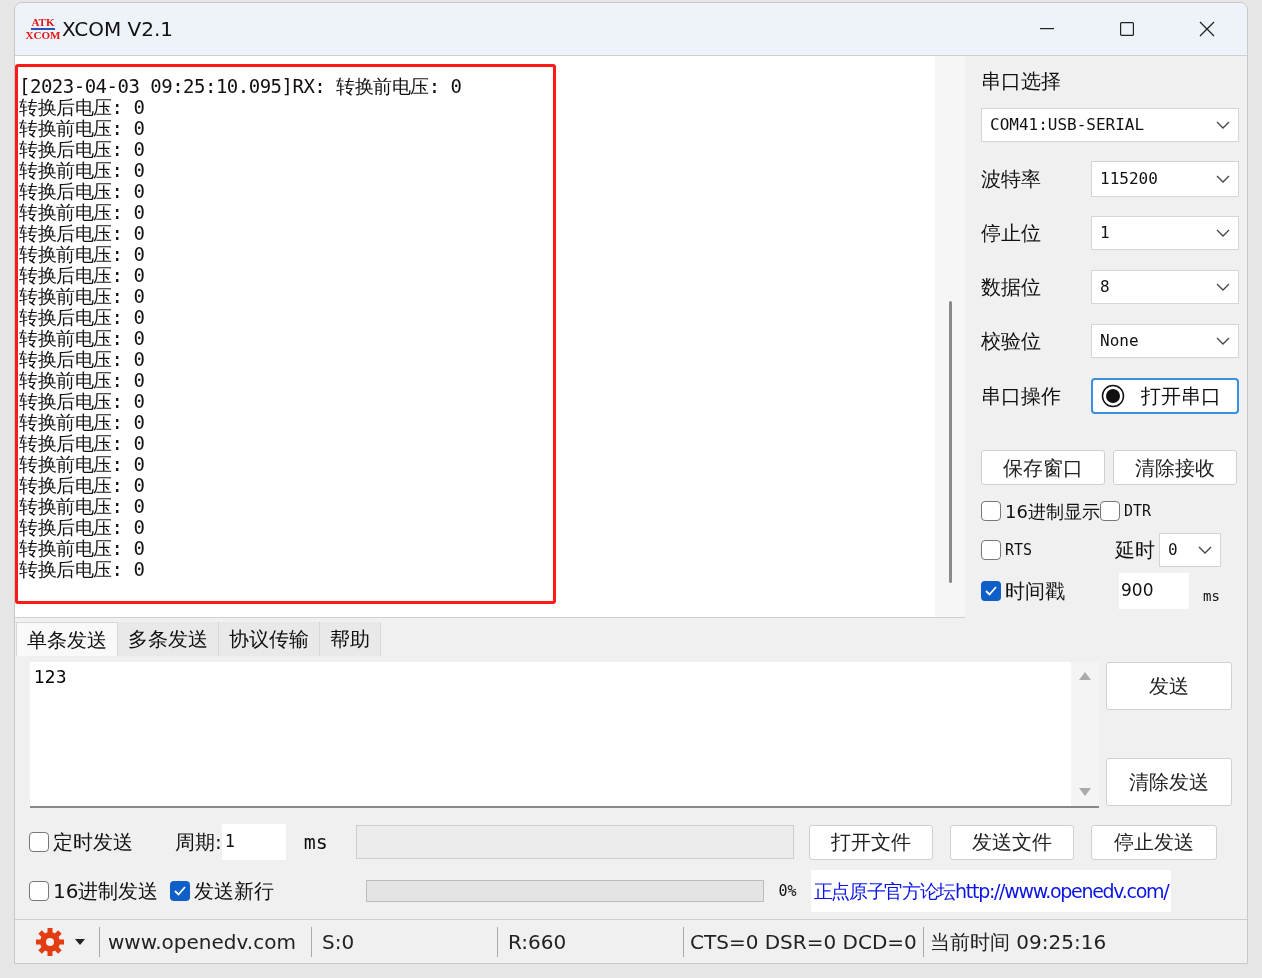  What do you see at coordinates (870, 842) in the screenshot?
I see `open-file-button: 打开文件` at bounding box center [870, 842].